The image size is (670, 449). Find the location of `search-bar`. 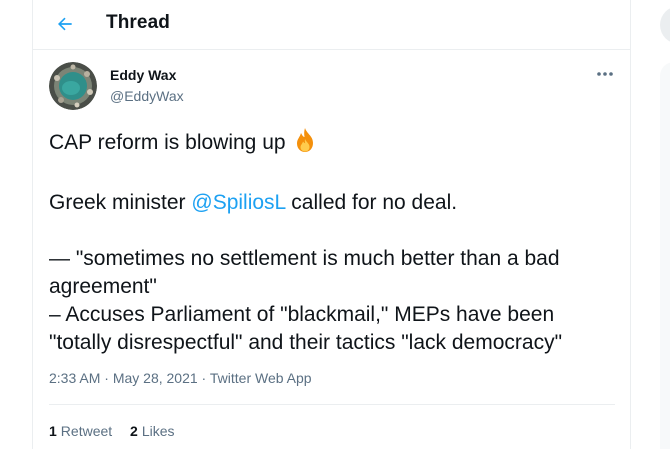

search-bar is located at coordinates (665, 25).